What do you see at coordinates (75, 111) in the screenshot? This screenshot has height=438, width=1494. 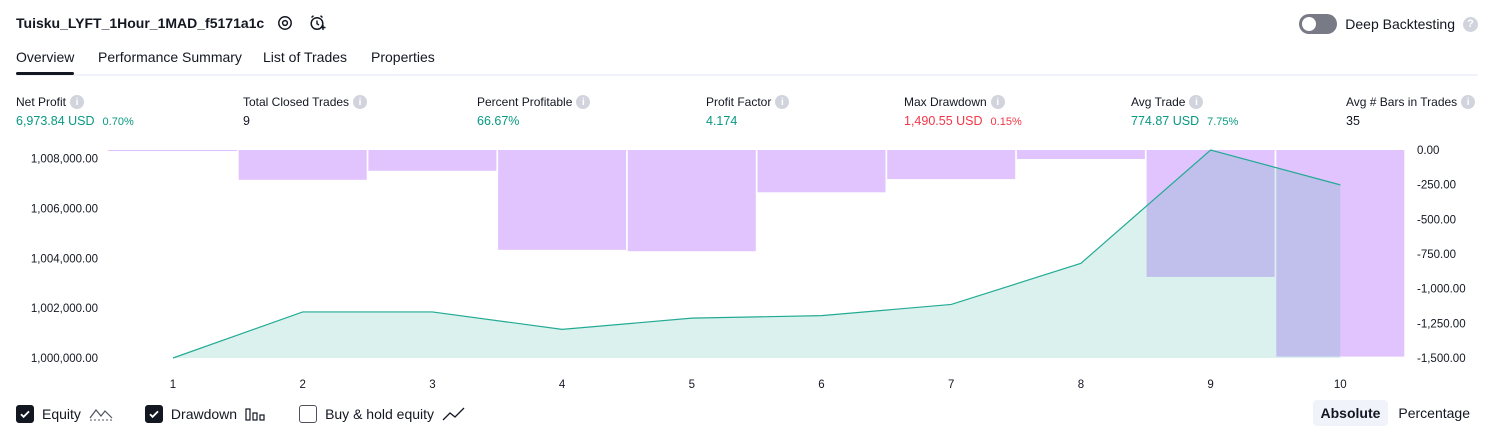 I see `metric-net-profit: Net Profit i 6,973.84 USD 0.70%` at bounding box center [75, 111].